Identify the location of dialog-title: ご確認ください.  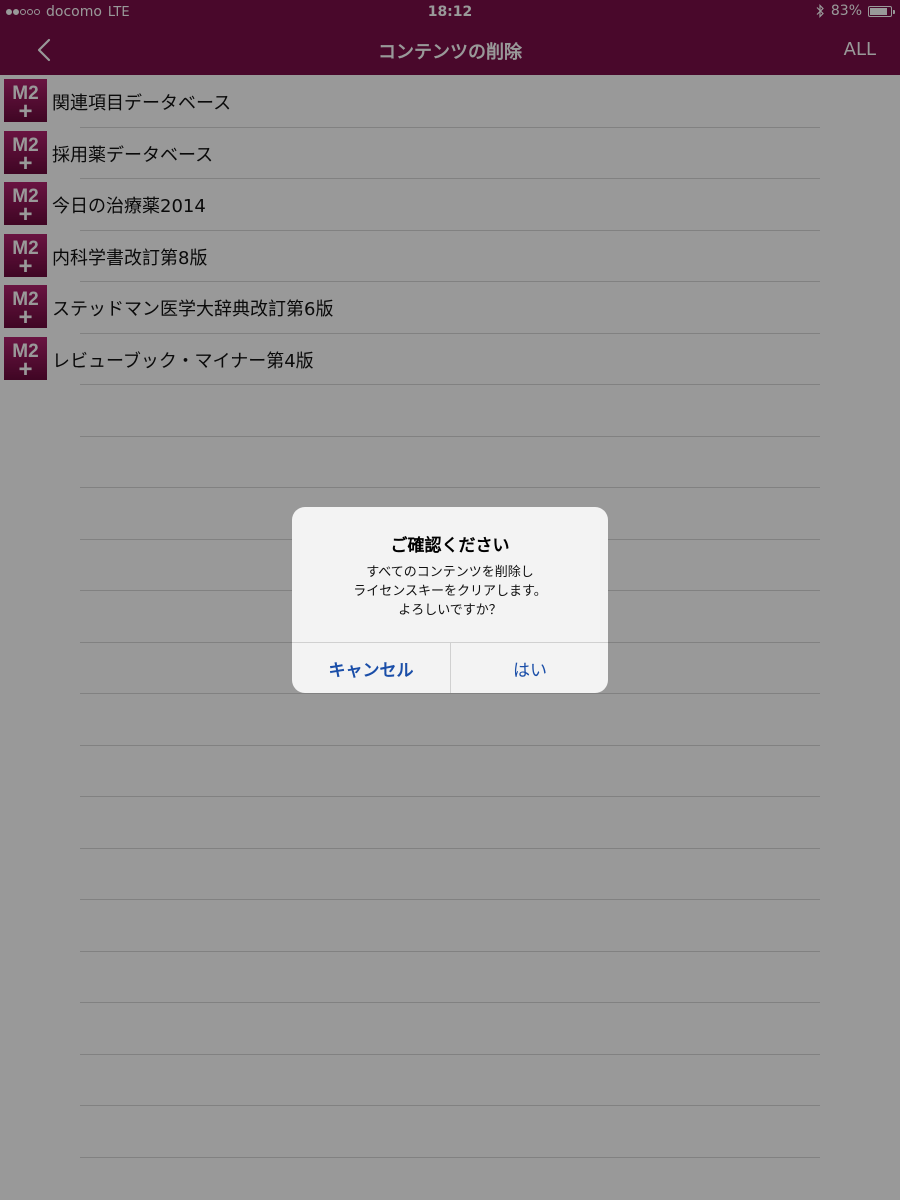
(450, 546).